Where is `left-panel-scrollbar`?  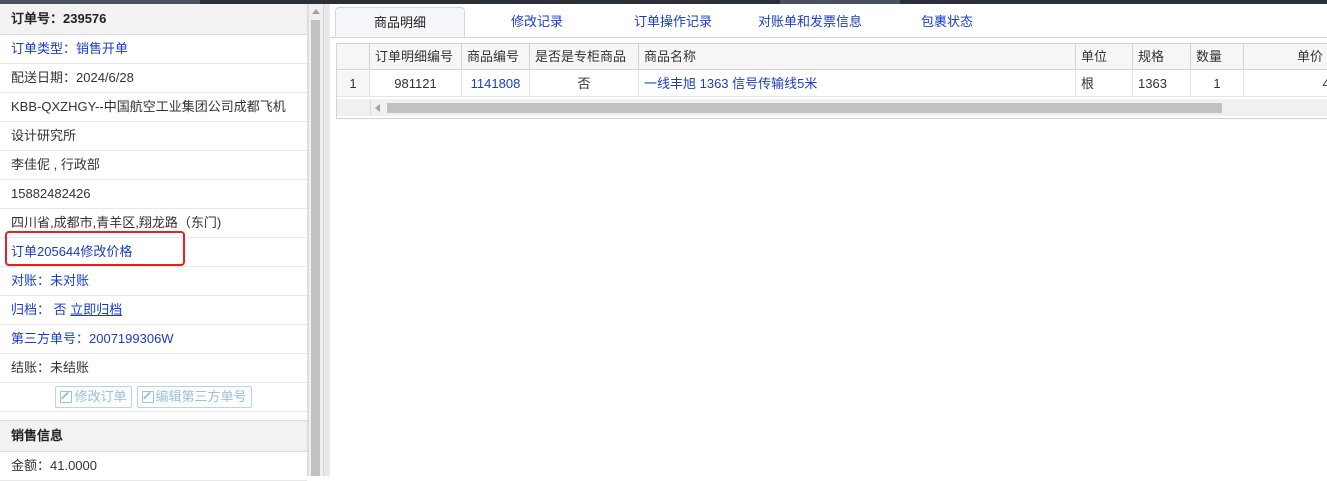 left-panel-scrollbar is located at coordinates (315, 240).